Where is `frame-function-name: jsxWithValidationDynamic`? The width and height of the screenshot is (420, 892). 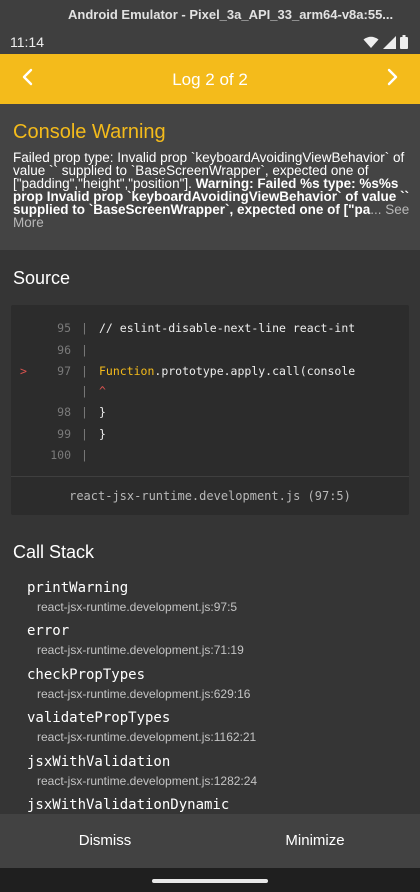 frame-function-name: jsxWithValidationDynamic is located at coordinates (128, 805).